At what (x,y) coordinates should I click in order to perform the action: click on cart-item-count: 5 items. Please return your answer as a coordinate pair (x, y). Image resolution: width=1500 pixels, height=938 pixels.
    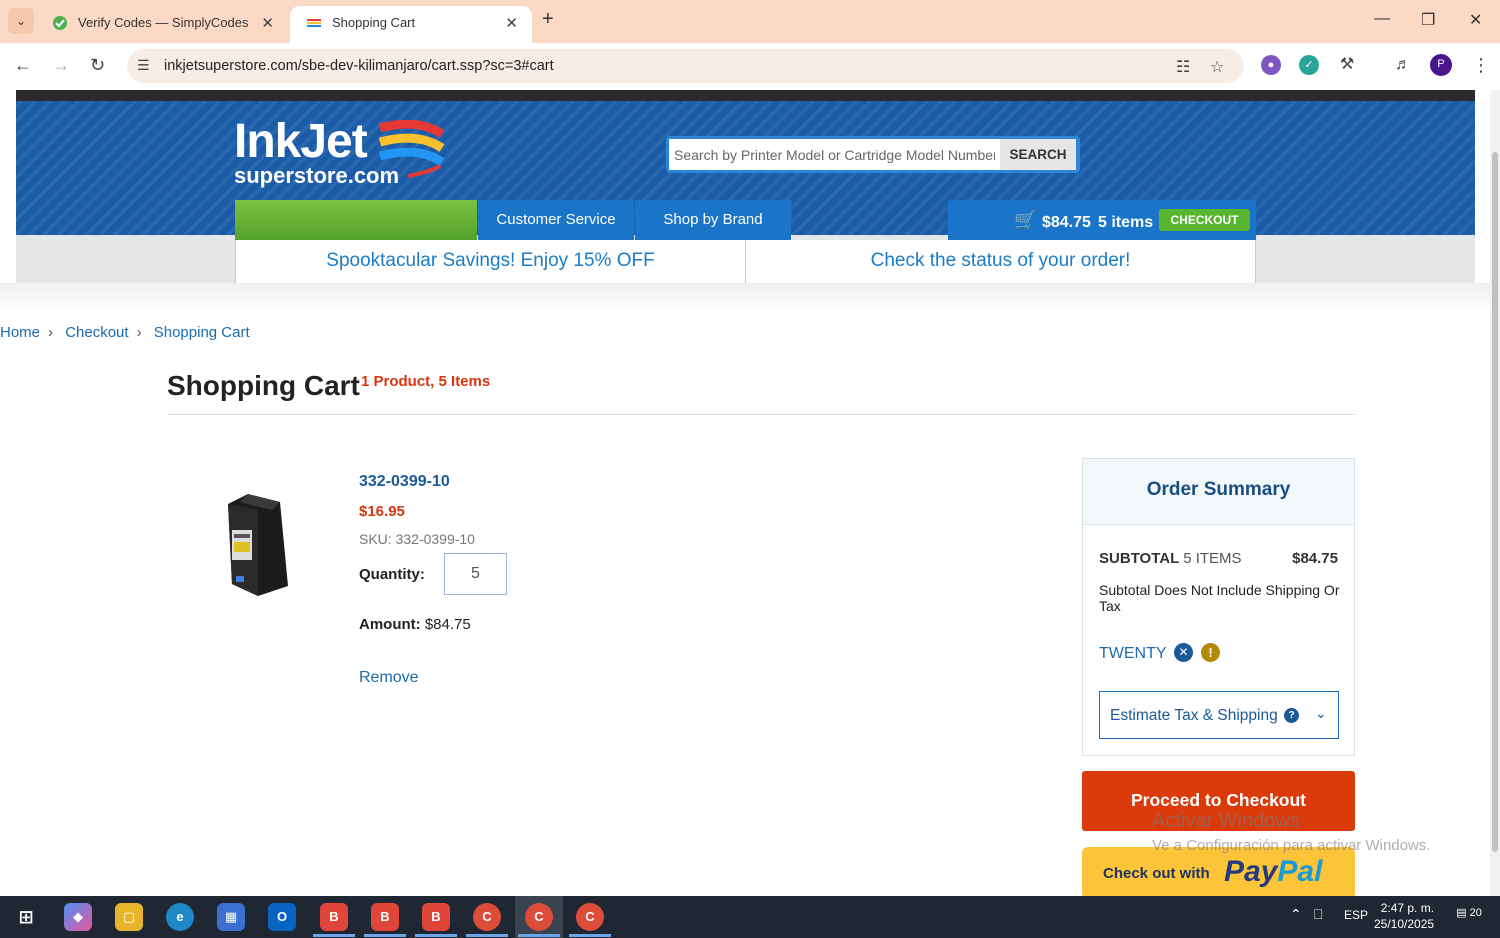
    Looking at the image, I should click on (1126, 222).